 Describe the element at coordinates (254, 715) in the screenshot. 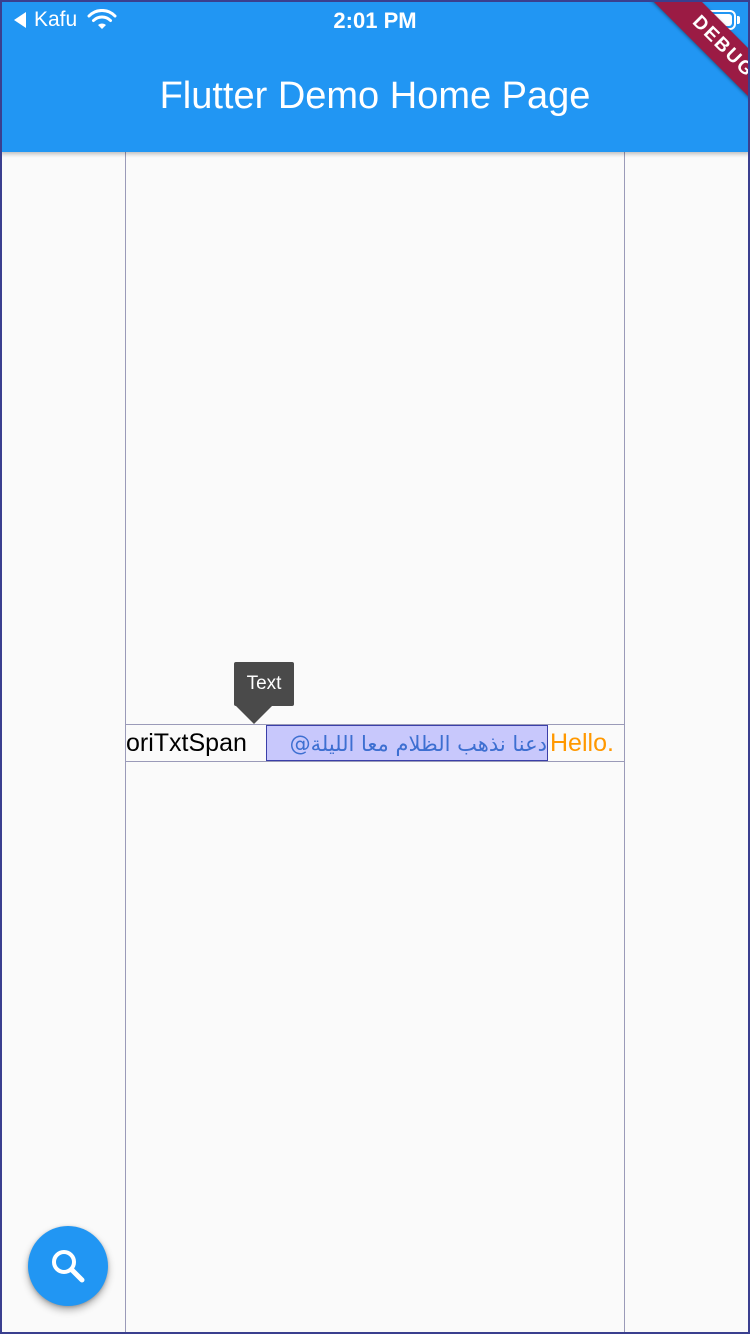

I see `tooltip-arrow` at that location.